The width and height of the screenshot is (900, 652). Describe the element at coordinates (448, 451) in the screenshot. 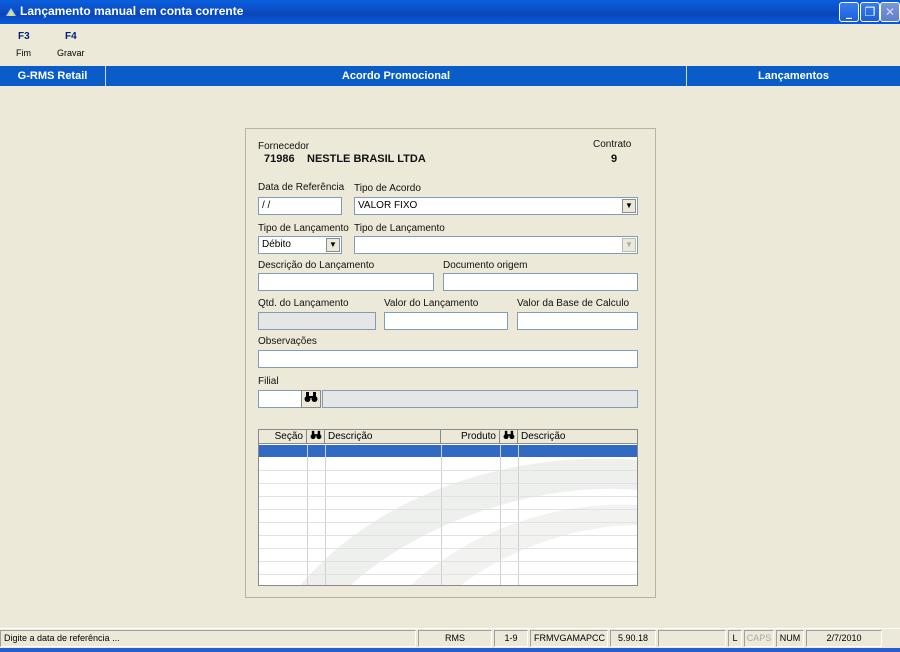

I see `grid-selected-row` at that location.